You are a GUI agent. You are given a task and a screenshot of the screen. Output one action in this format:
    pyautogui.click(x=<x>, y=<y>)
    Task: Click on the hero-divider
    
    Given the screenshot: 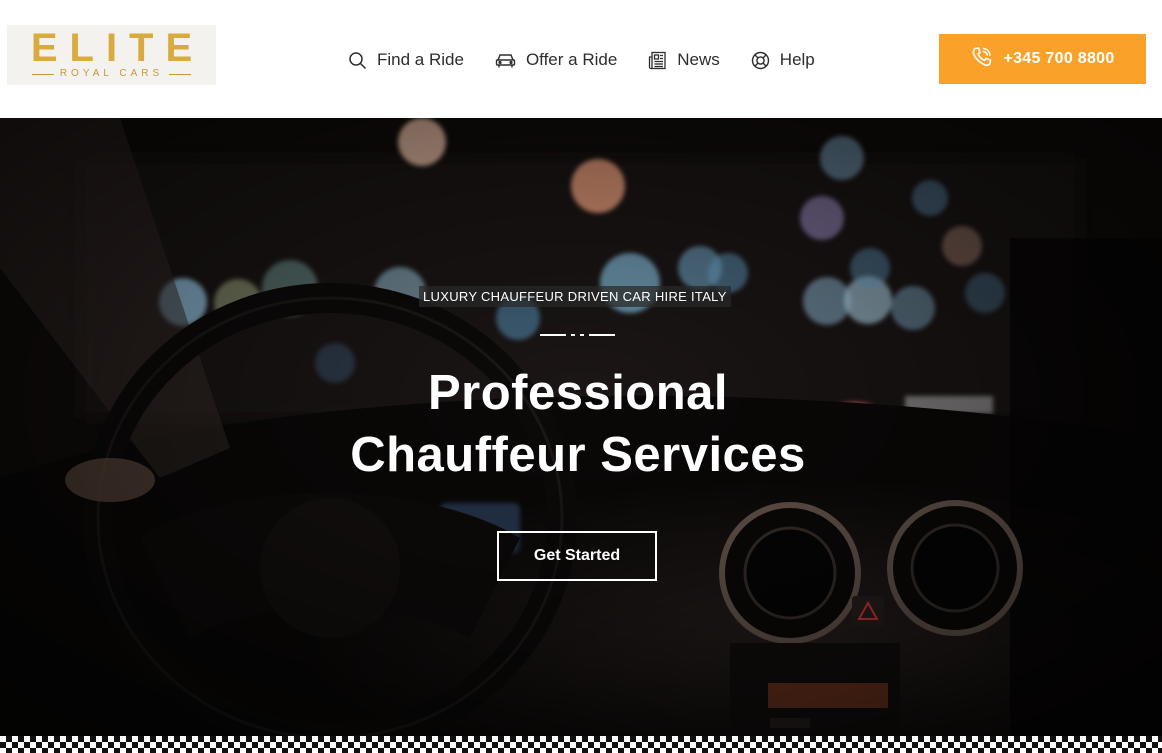 What is the action you would take?
    pyautogui.click(x=578, y=334)
    